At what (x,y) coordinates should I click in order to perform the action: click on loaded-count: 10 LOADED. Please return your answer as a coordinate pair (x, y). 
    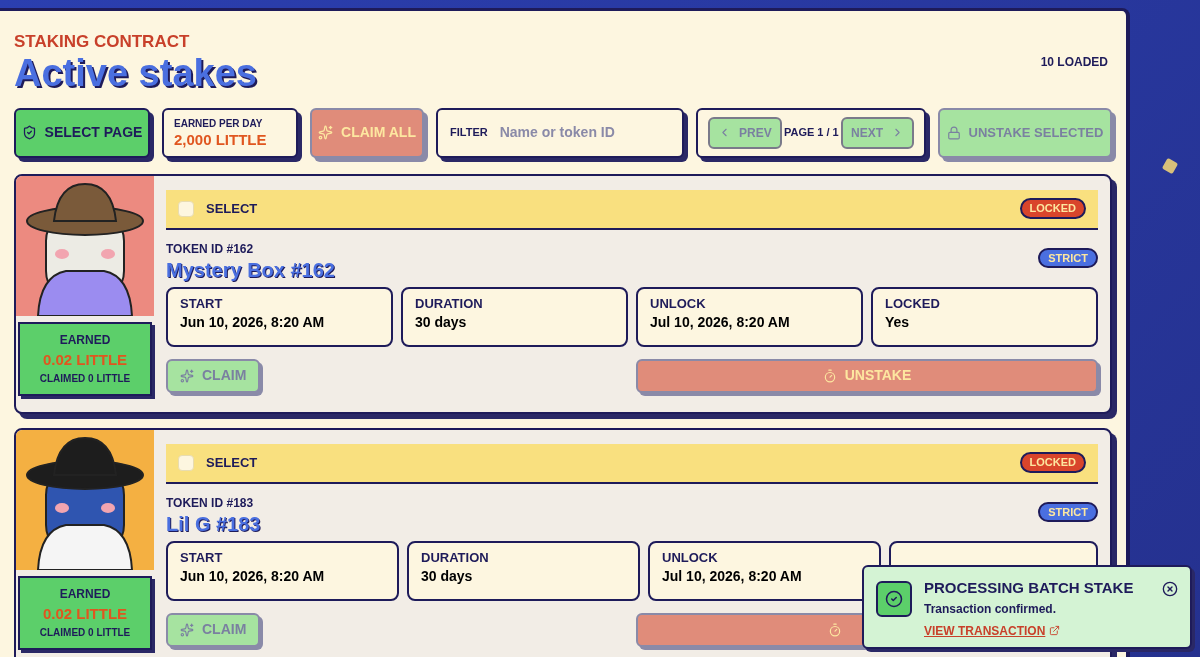
    Looking at the image, I should click on (1074, 62).